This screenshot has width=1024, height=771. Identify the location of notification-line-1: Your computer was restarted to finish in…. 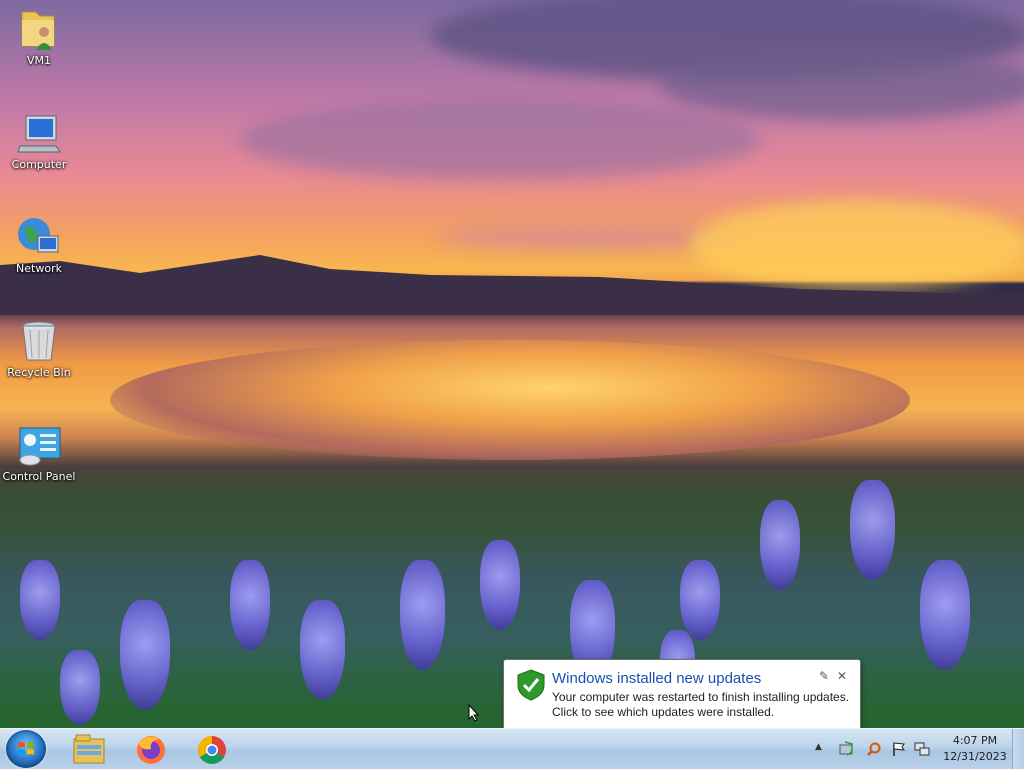
(701, 697).